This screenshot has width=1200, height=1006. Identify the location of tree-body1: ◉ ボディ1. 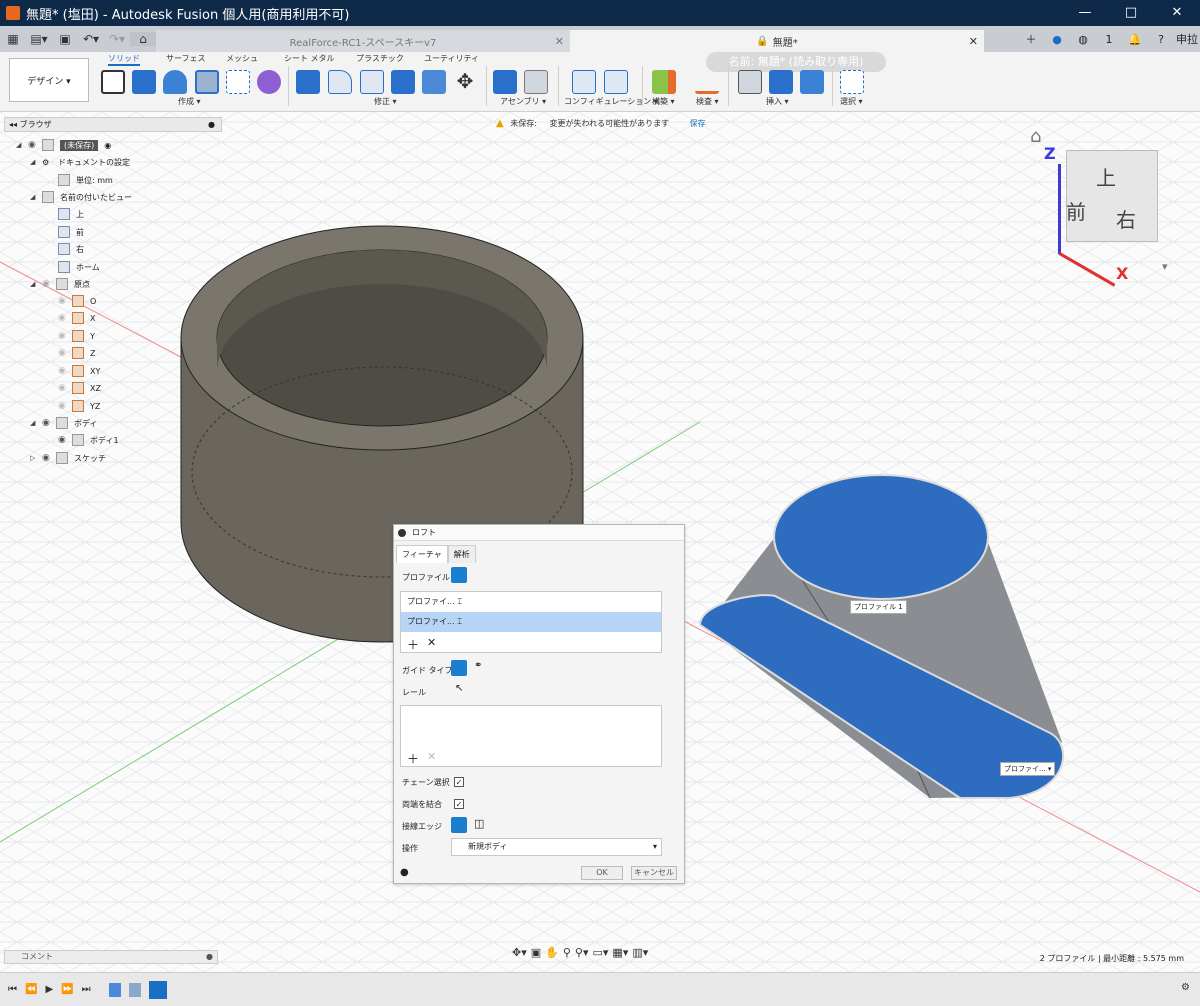
(88, 440).